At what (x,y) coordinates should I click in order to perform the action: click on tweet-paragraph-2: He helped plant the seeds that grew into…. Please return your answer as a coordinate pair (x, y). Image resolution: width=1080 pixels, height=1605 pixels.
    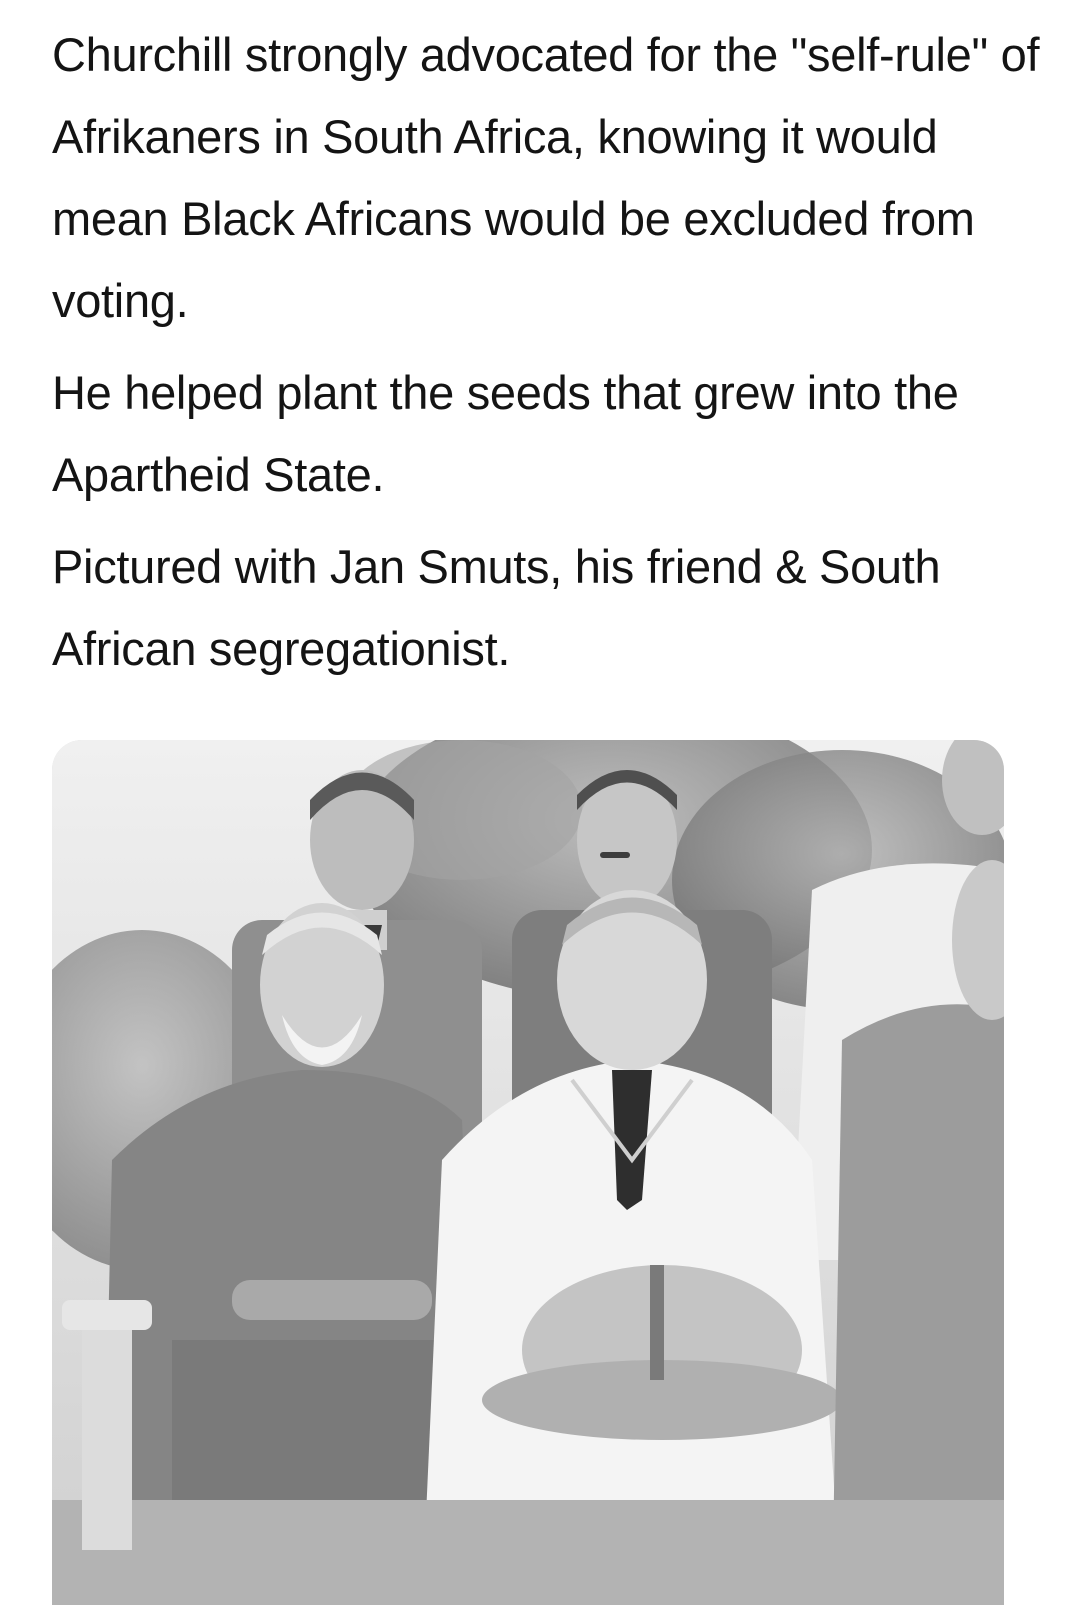
    Looking at the image, I should click on (505, 433).